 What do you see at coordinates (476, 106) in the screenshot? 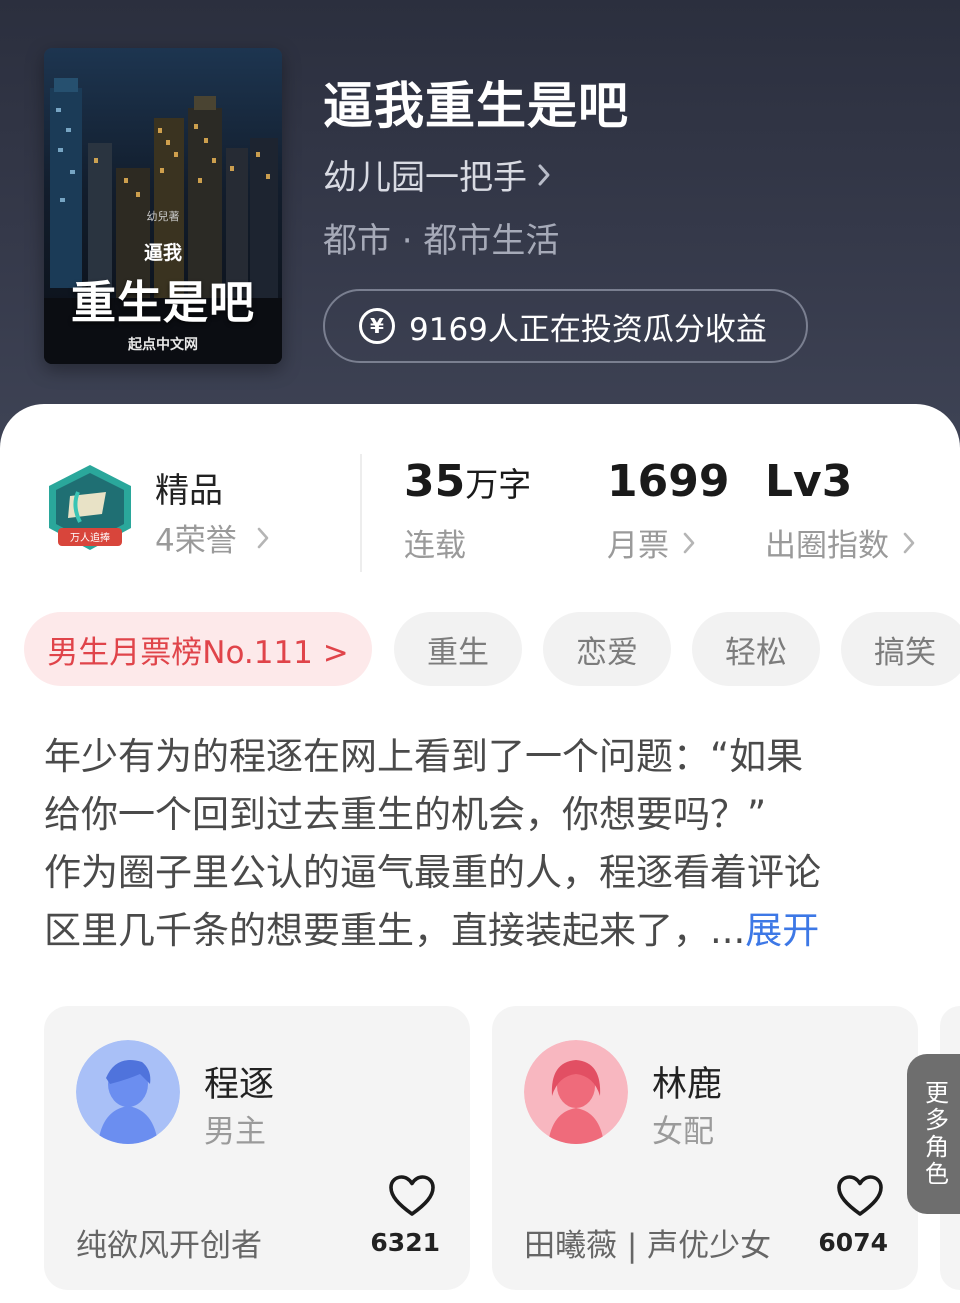
I see `book-title: 逼我重生是吧` at bounding box center [476, 106].